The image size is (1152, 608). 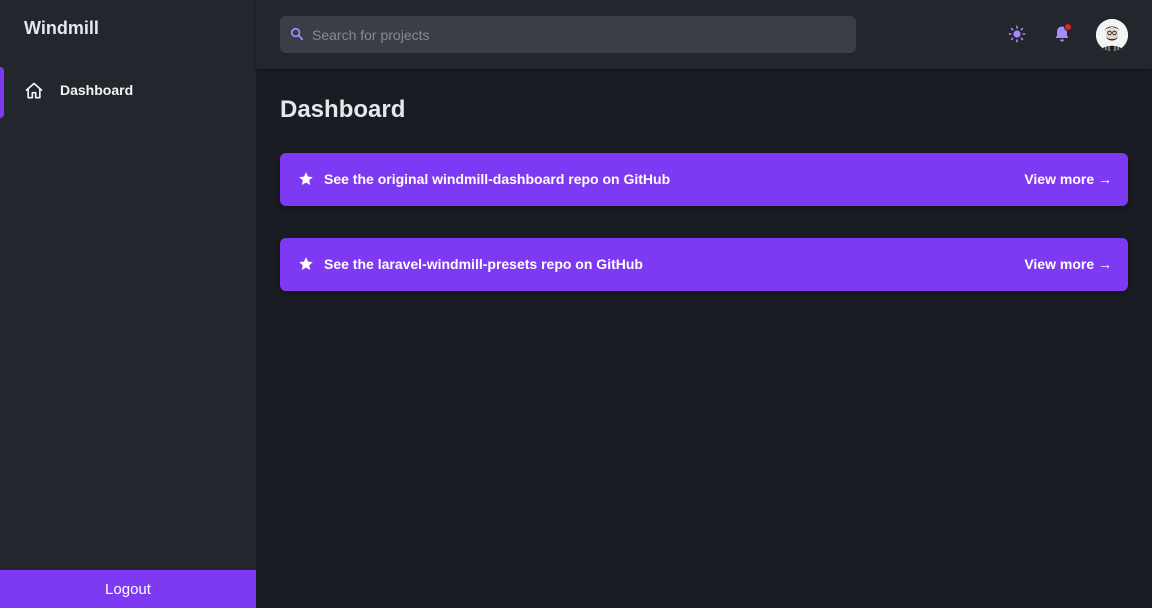 I want to click on sidebar-item-dashboard: Dashboard, so click(x=128, y=92).